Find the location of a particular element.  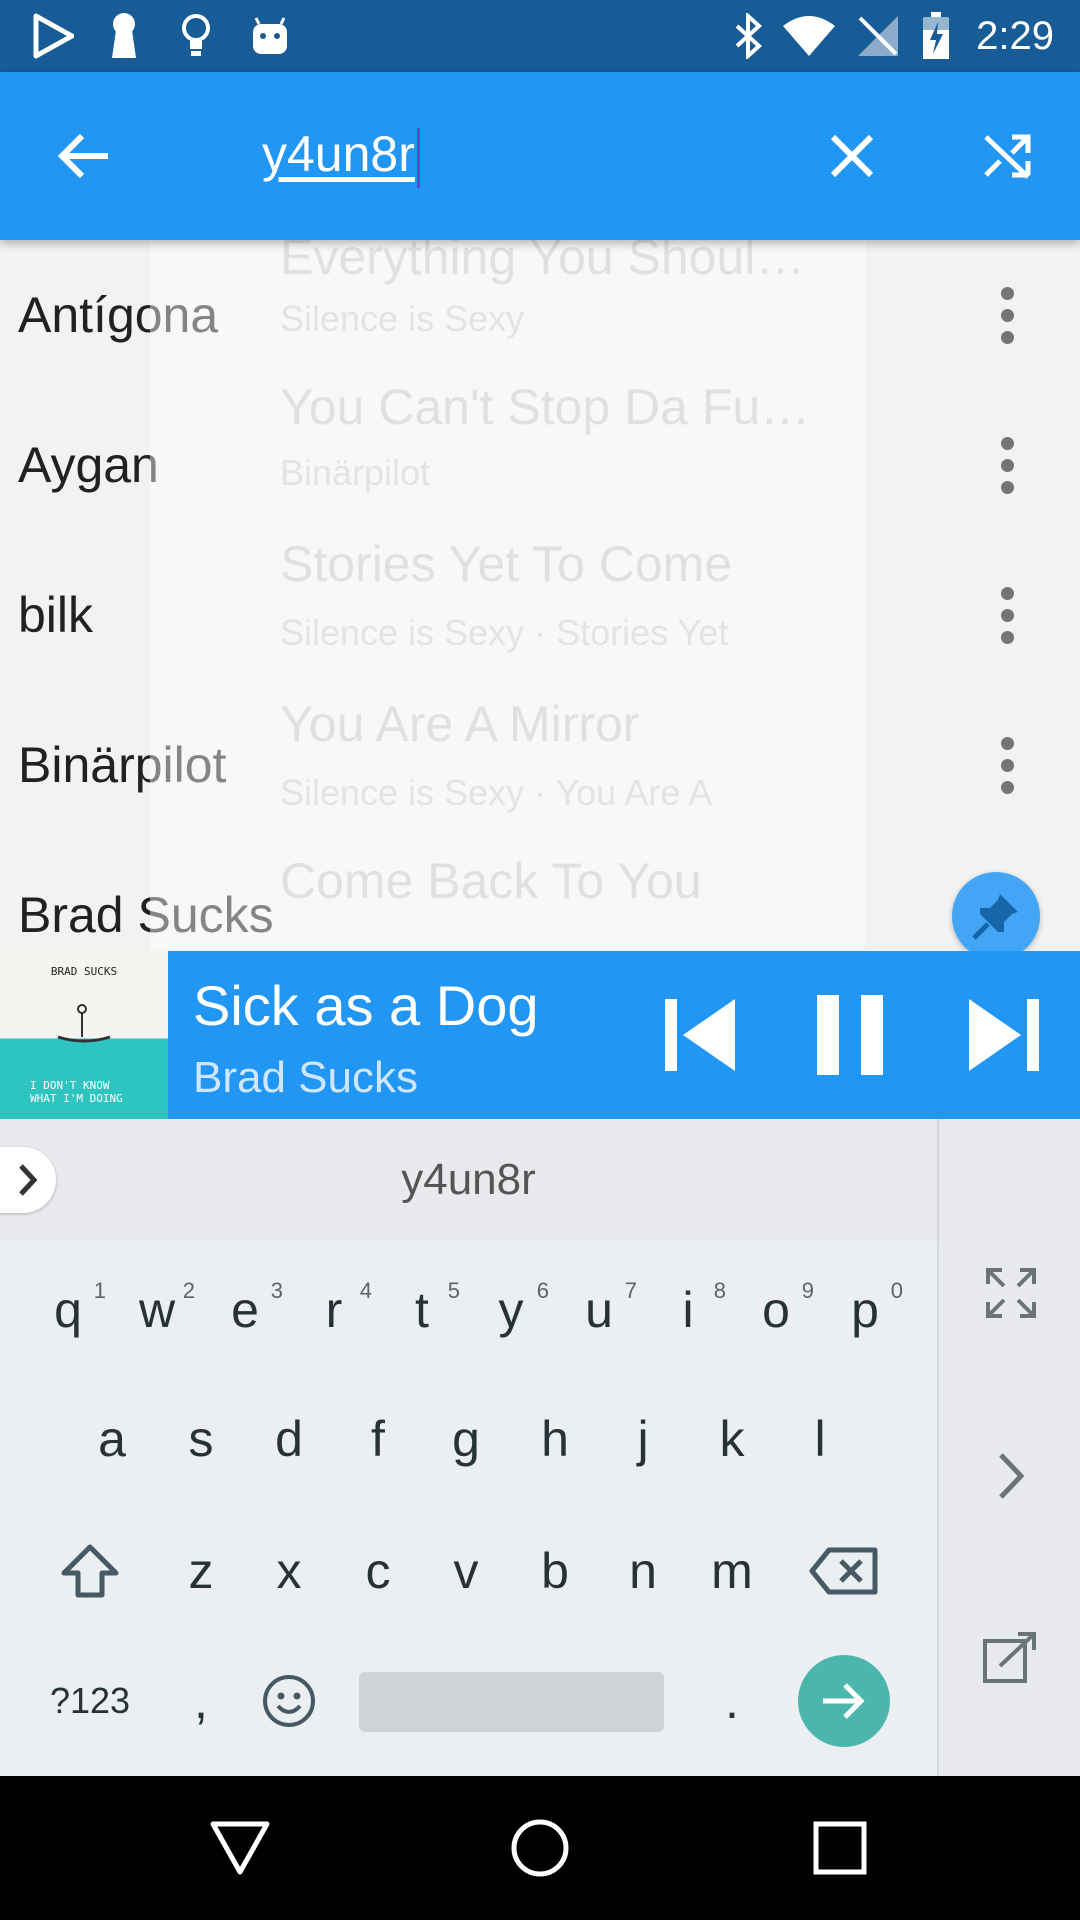

android-icon is located at coordinates (270, 36).